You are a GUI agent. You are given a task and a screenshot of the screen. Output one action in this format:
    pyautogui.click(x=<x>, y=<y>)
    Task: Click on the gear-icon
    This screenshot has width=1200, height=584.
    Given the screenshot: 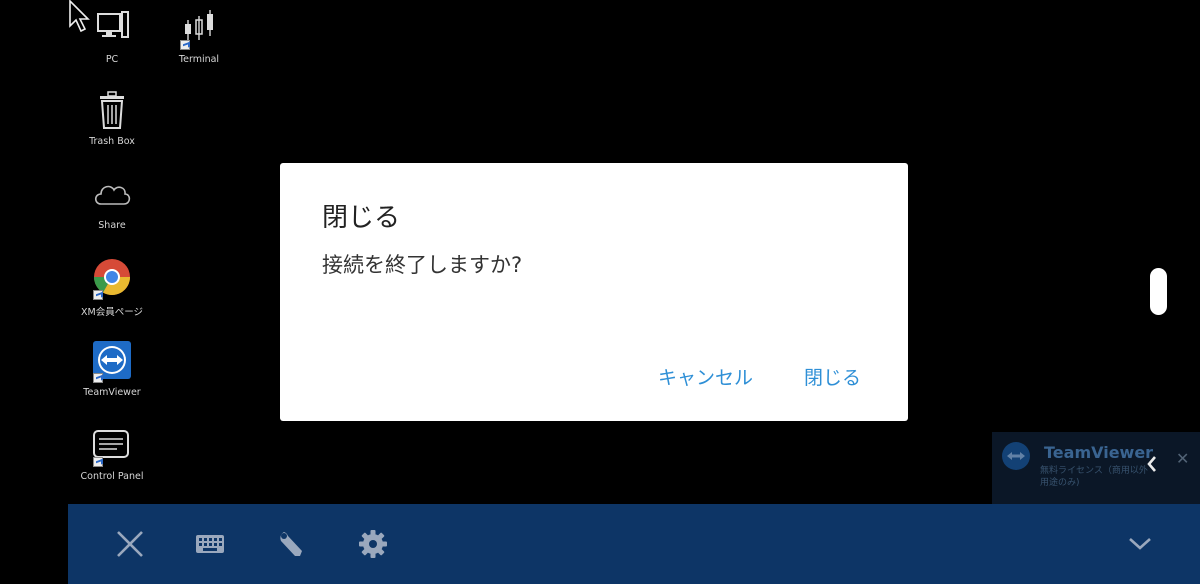 What is the action you would take?
    pyautogui.click(x=373, y=544)
    